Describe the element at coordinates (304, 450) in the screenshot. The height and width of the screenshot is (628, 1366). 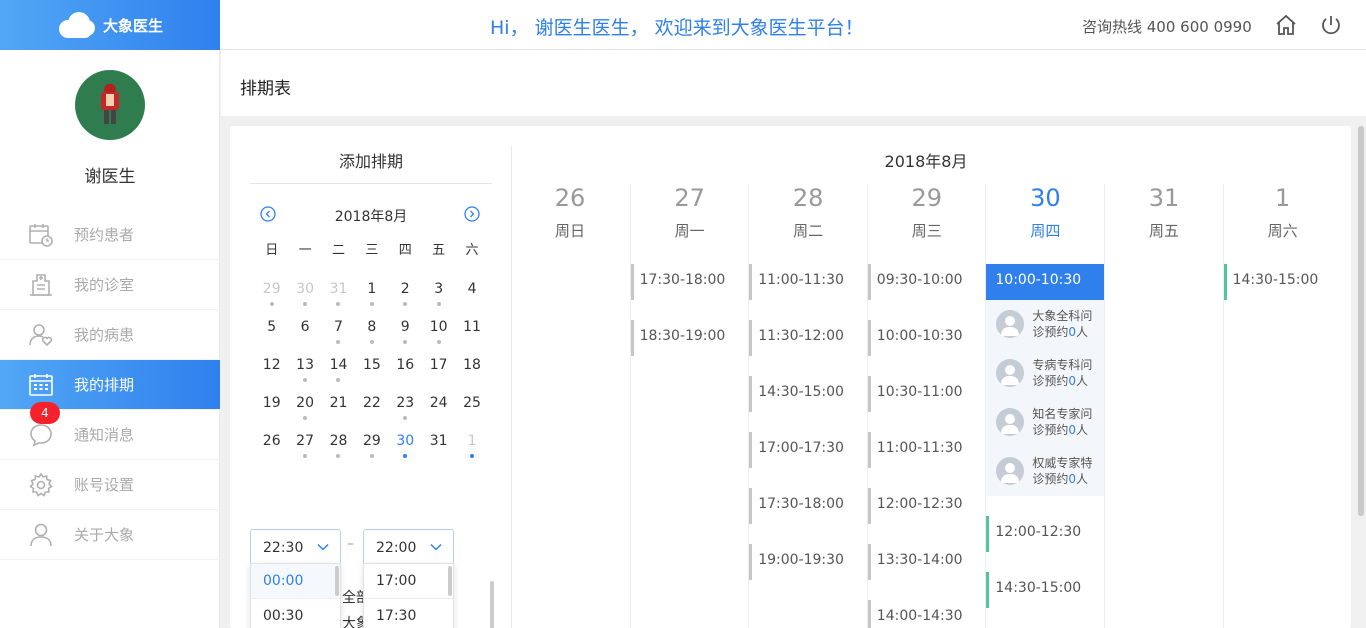
I see `calendar-day: 27` at that location.